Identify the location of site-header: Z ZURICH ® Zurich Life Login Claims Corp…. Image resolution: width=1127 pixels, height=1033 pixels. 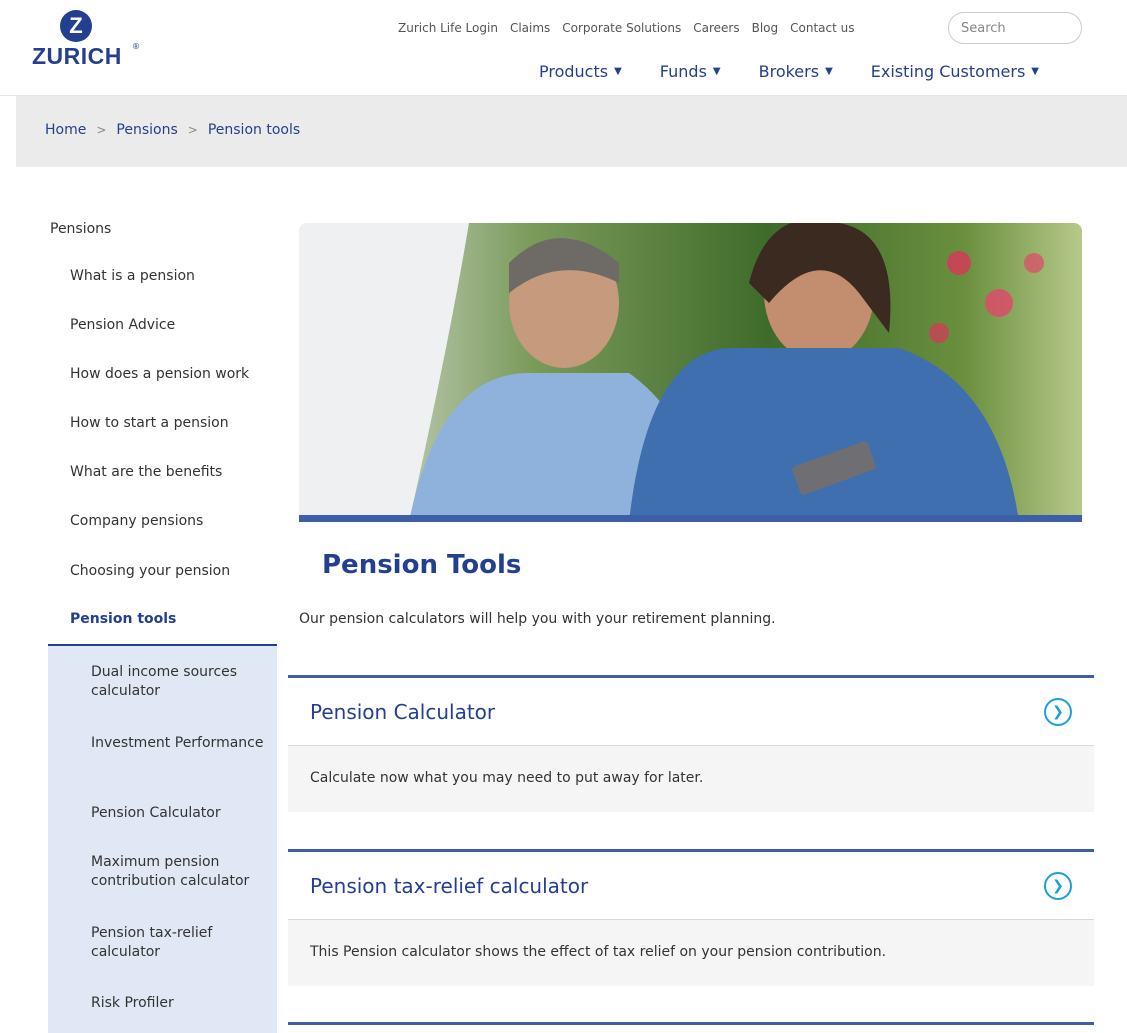
(563, 48).